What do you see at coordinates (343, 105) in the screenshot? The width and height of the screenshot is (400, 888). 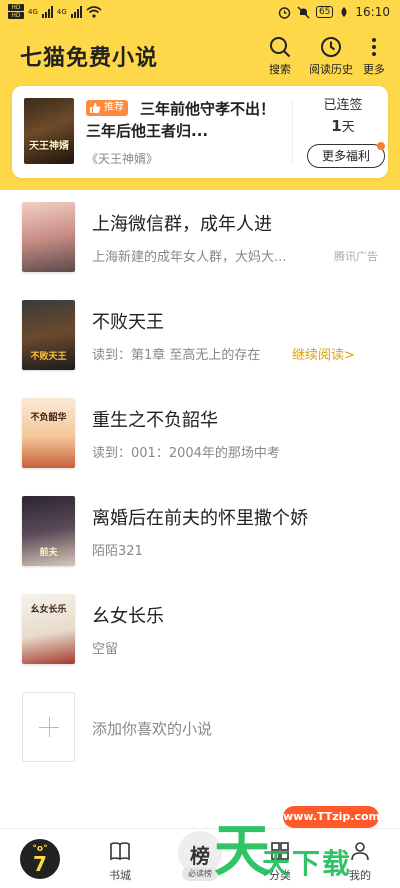 I see `sign-in-streak-label: 已连签` at bounding box center [343, 105].